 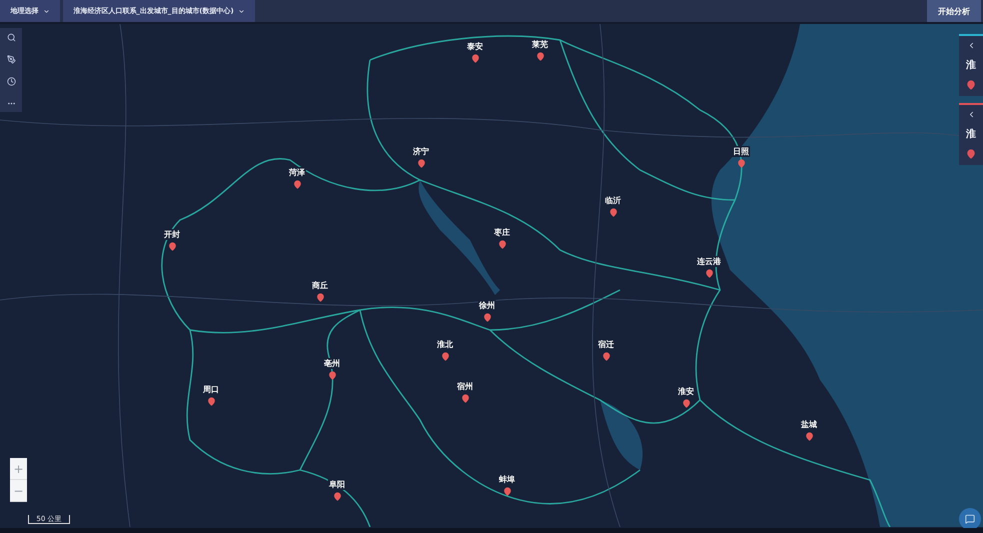 What do you see at coordinates (686, 391) in the screenshot?
I see `city-label: 淮安` at bounding box center [686, 391].